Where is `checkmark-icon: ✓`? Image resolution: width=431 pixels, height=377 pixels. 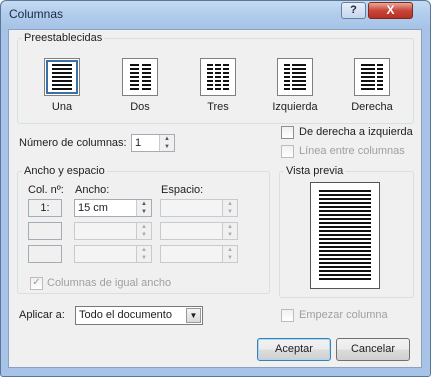 checkmark-icon: ✓ is located at coordinates (36, 282).